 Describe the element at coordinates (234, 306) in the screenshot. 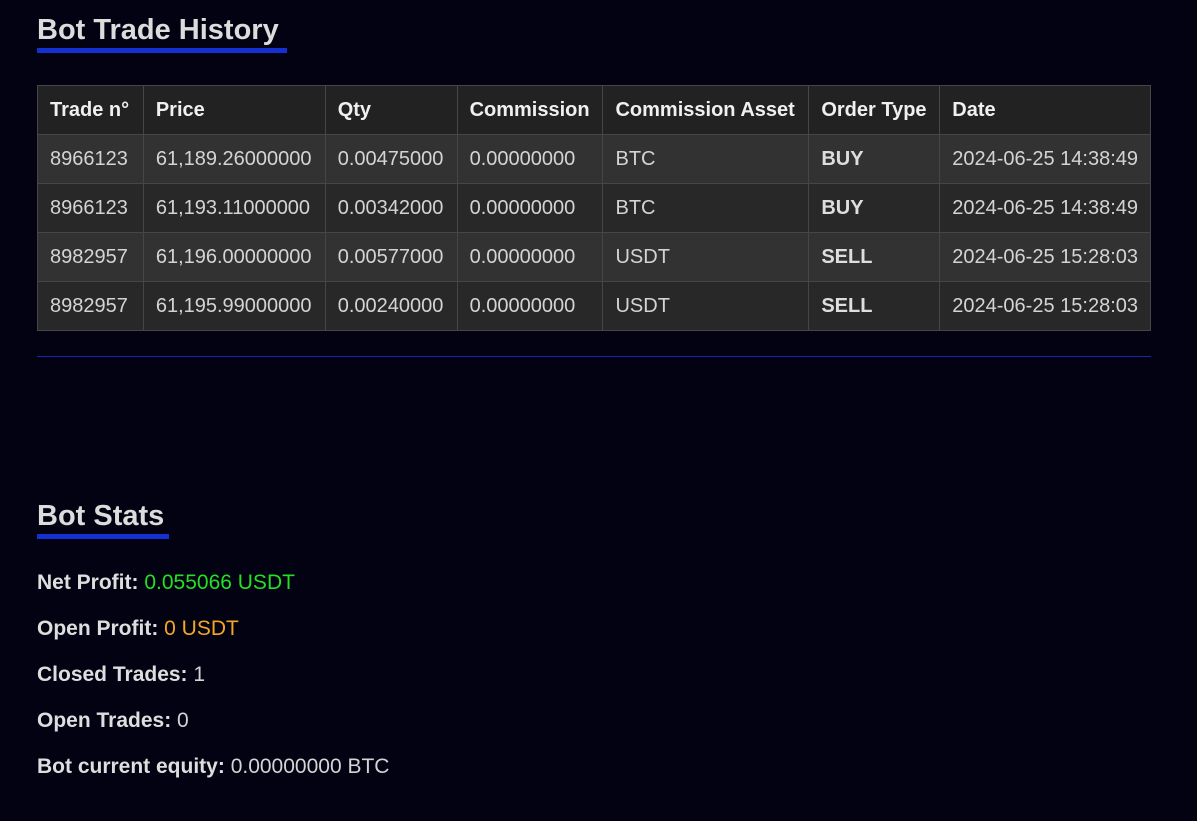

I see `cell-price: 61,195.99000000` at that location.